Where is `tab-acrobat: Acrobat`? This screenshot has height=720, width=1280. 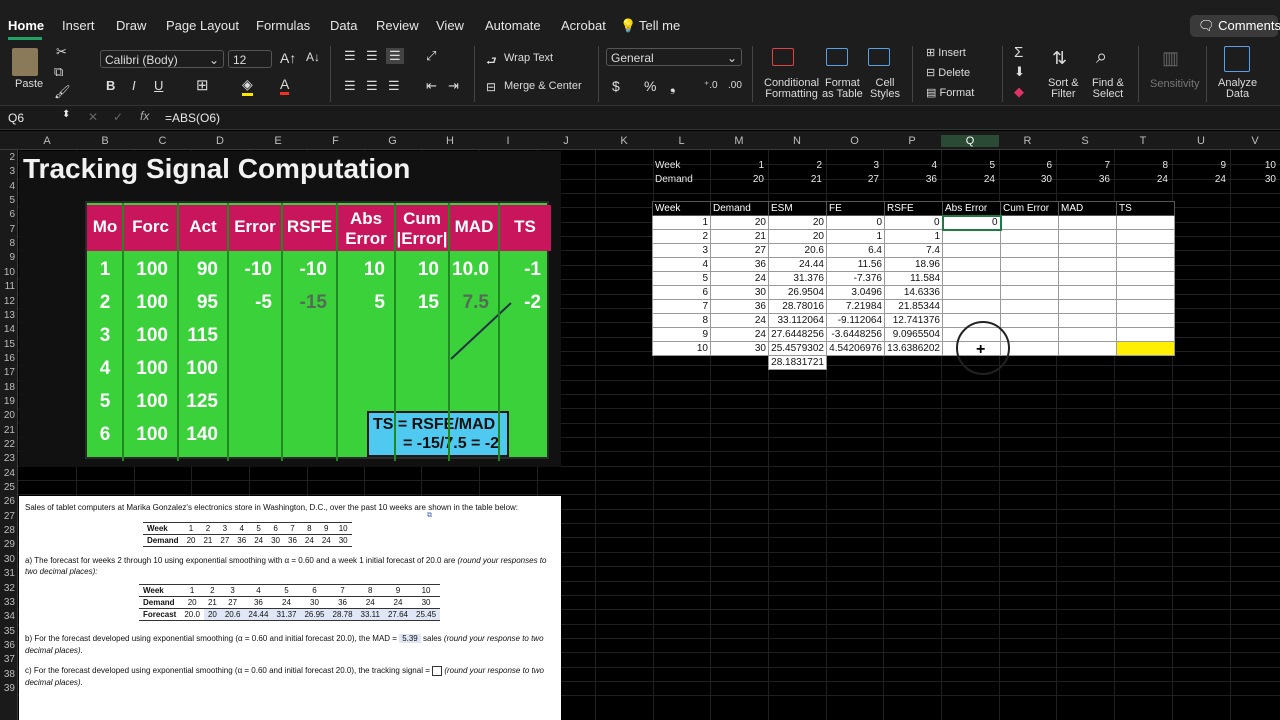 tab-acrobat: Acrobat is located at coordinates (583, 25).